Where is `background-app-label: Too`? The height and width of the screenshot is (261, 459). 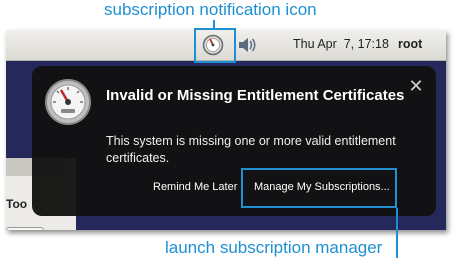
background-app-label: Too is located at coordinates (17, 204).